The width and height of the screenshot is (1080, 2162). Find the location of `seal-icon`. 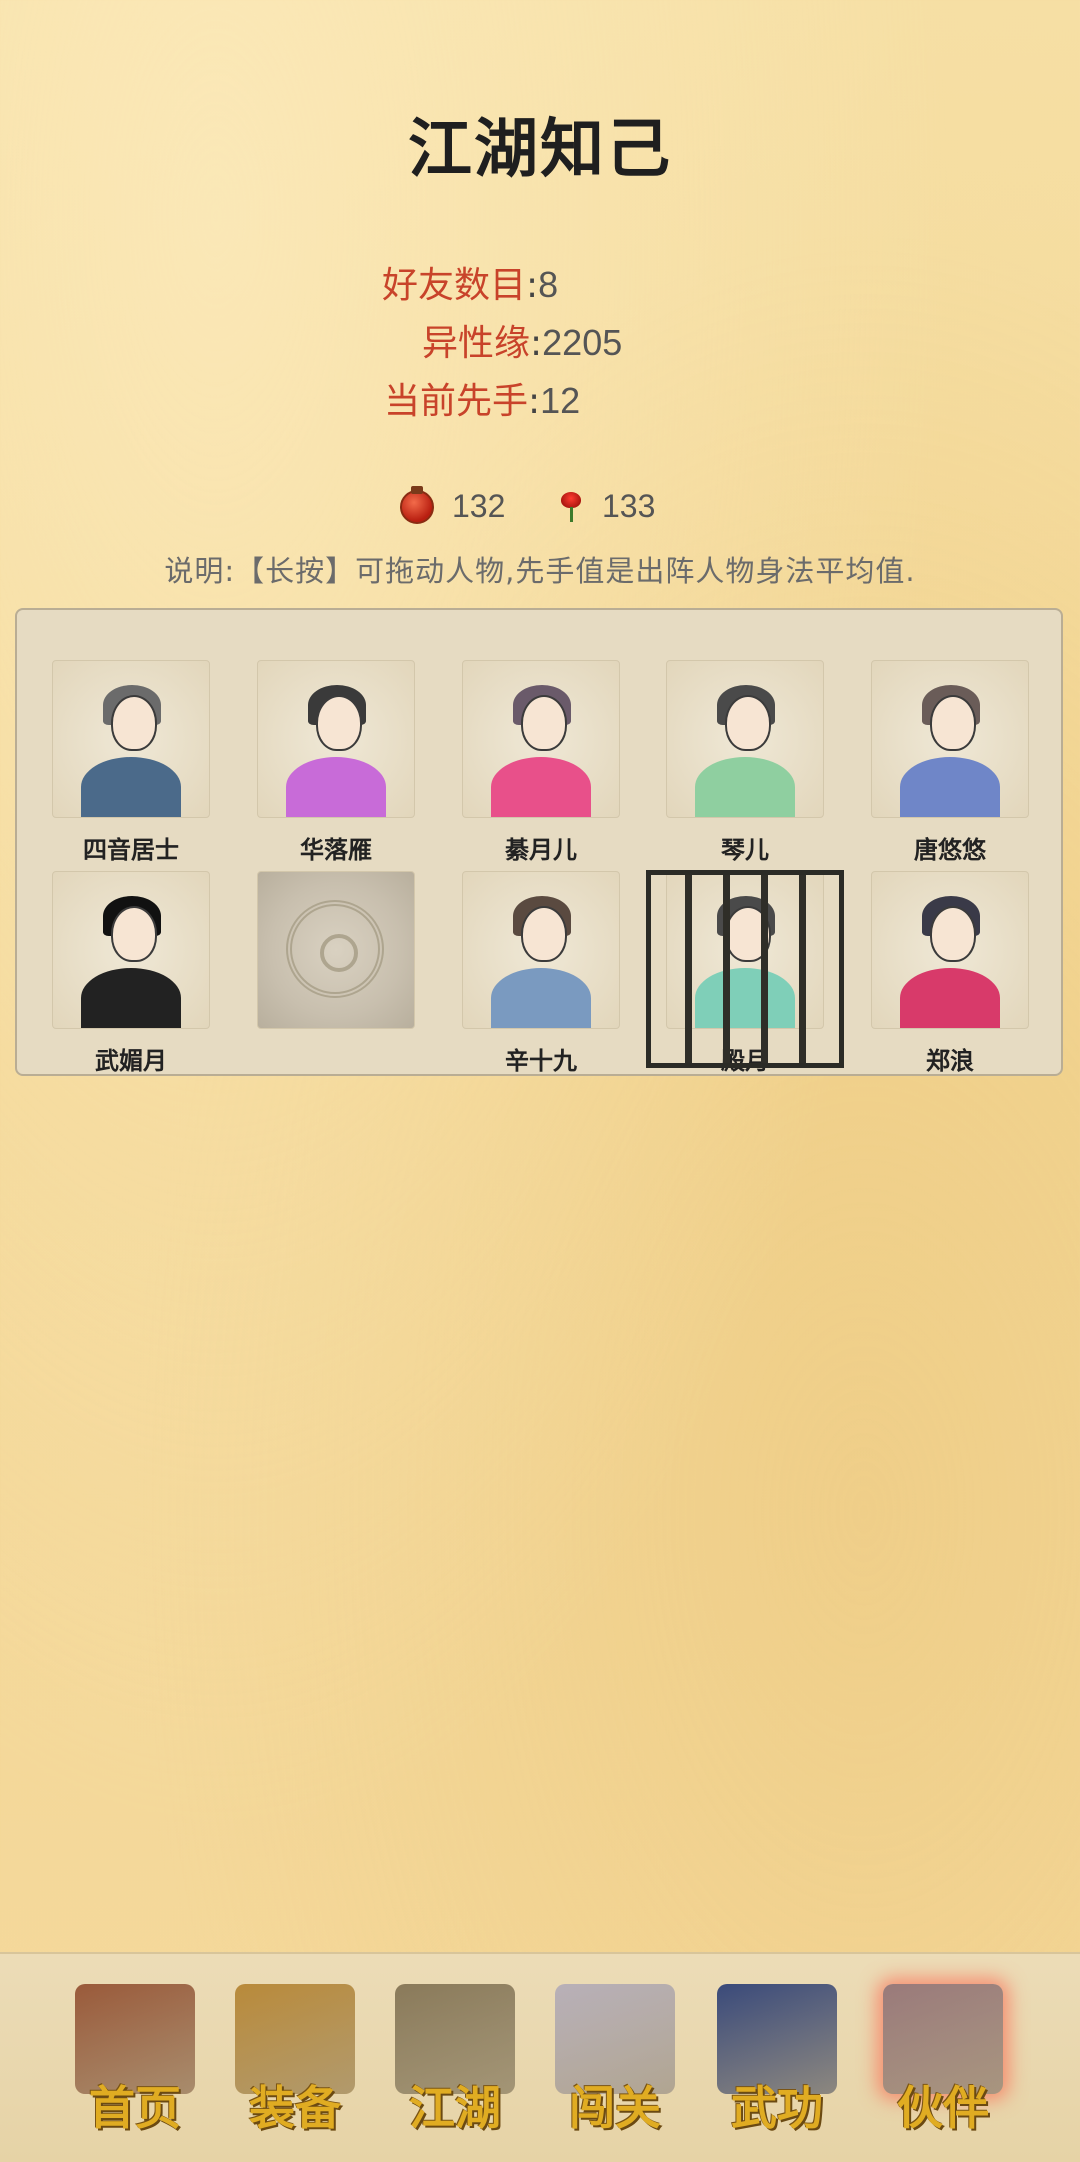

seal-icon is located at coordinates (335, 949).